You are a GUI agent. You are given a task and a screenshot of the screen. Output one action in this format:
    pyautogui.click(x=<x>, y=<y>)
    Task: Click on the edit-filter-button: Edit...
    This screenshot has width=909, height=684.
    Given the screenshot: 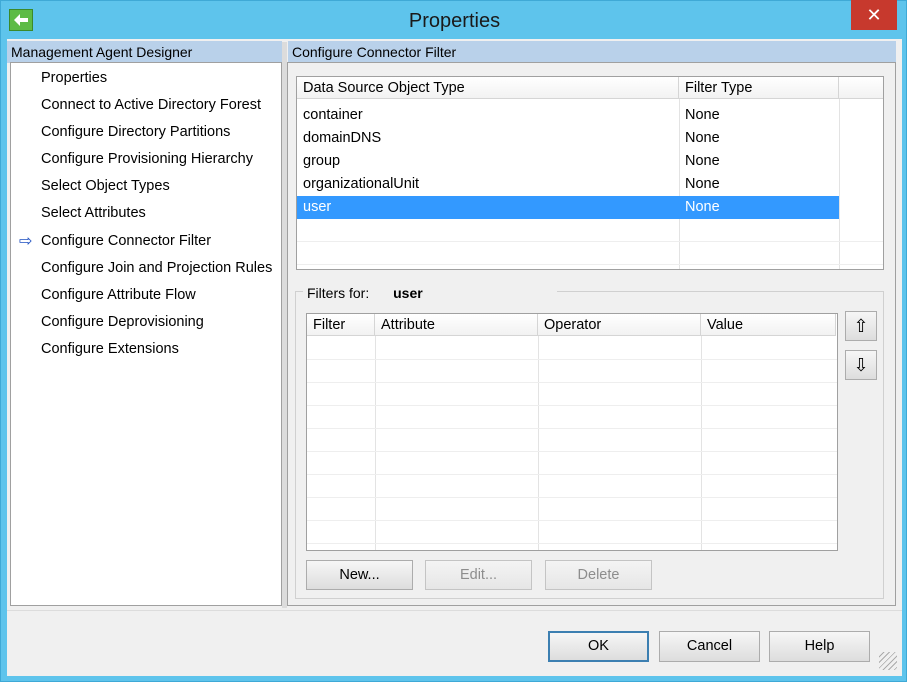 What is the action you would take?
    pyautogui.click(x=478, y=575)
    